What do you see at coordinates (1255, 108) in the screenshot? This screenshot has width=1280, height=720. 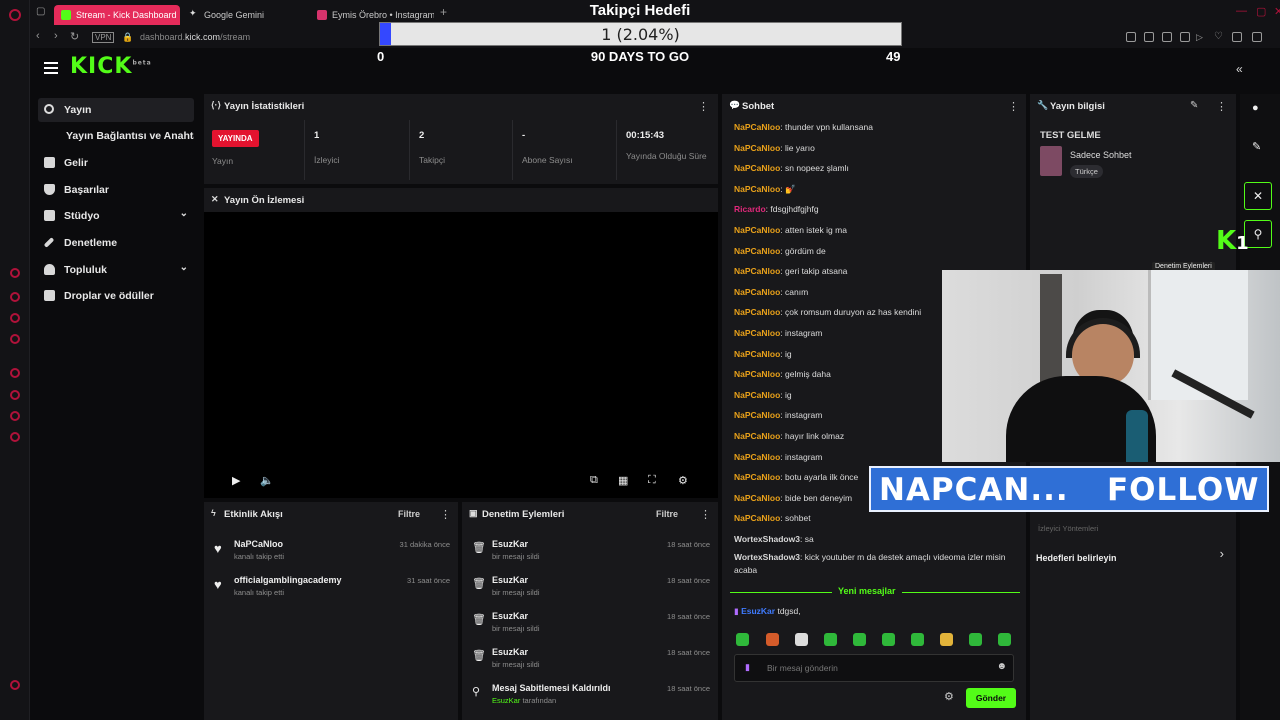 I see `info-icon: ●` at bounding box center [1255, 108].